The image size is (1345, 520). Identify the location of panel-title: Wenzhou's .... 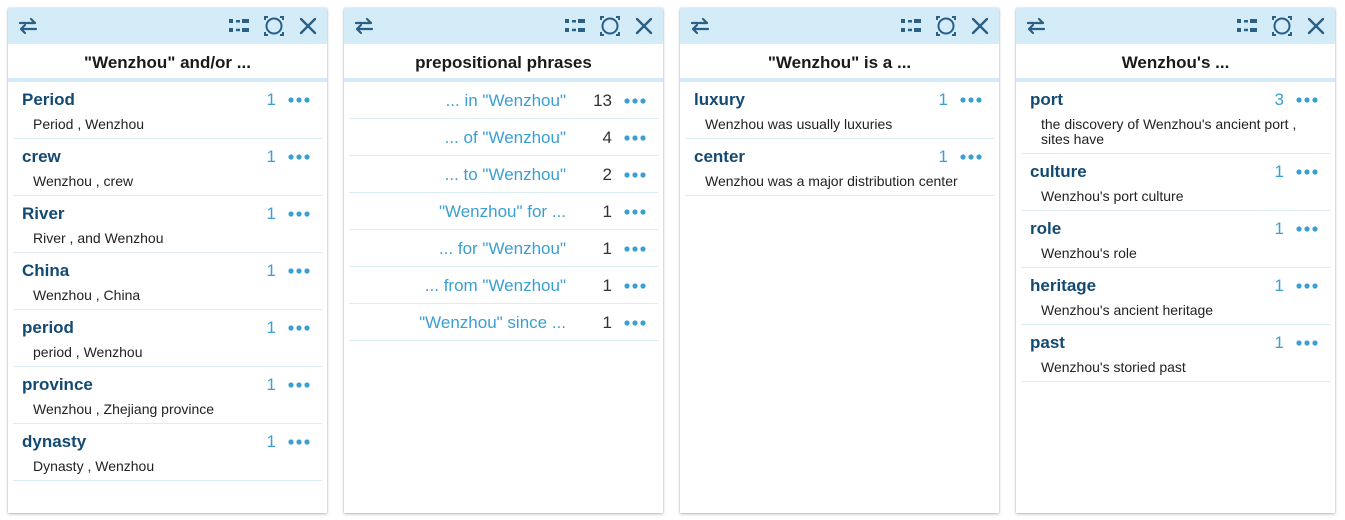
(1175, 63).